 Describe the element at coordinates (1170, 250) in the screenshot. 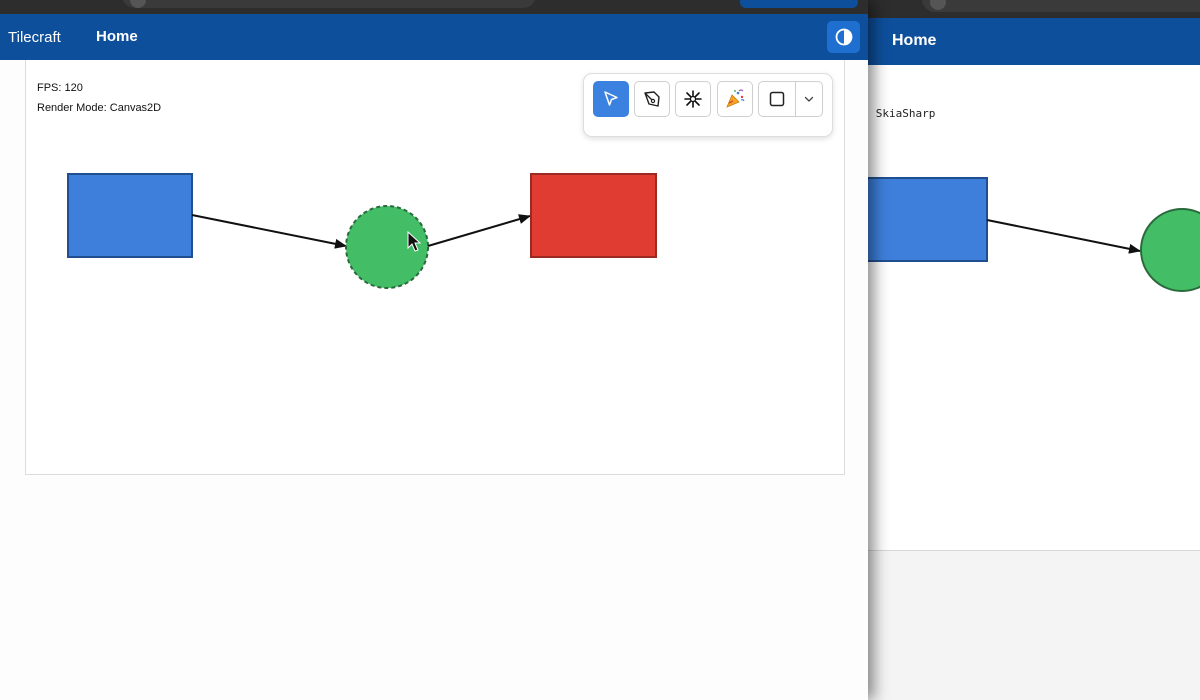

I see `green-circle-node` at that location.